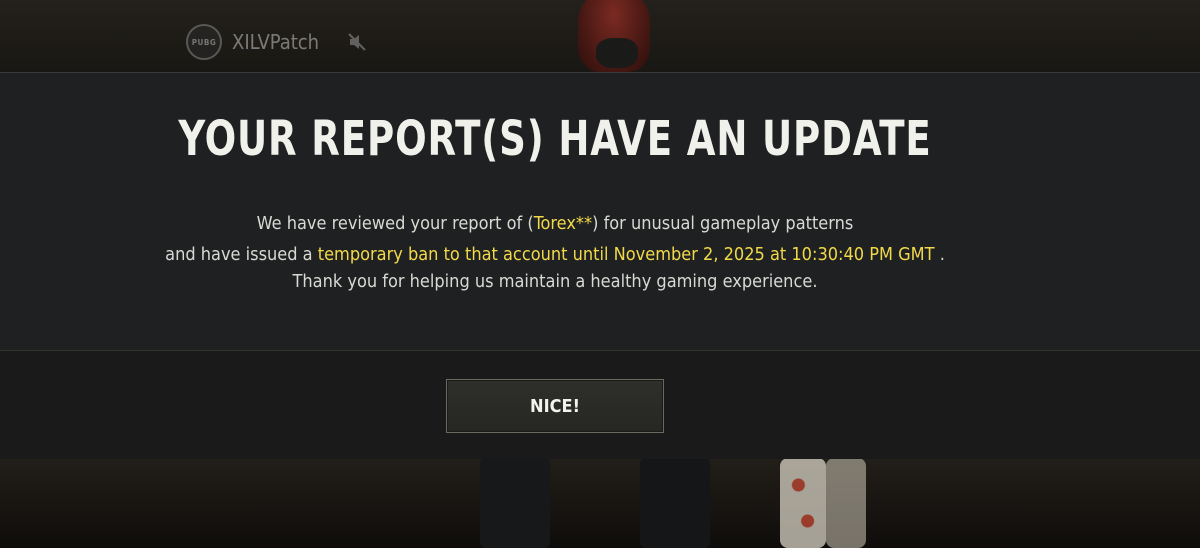 The height and width of the screenshot is (548, 1200). Describe the element at coordinates (204, 42) in the screenshot. I see `game-logo-icon: PUBG` at that location.